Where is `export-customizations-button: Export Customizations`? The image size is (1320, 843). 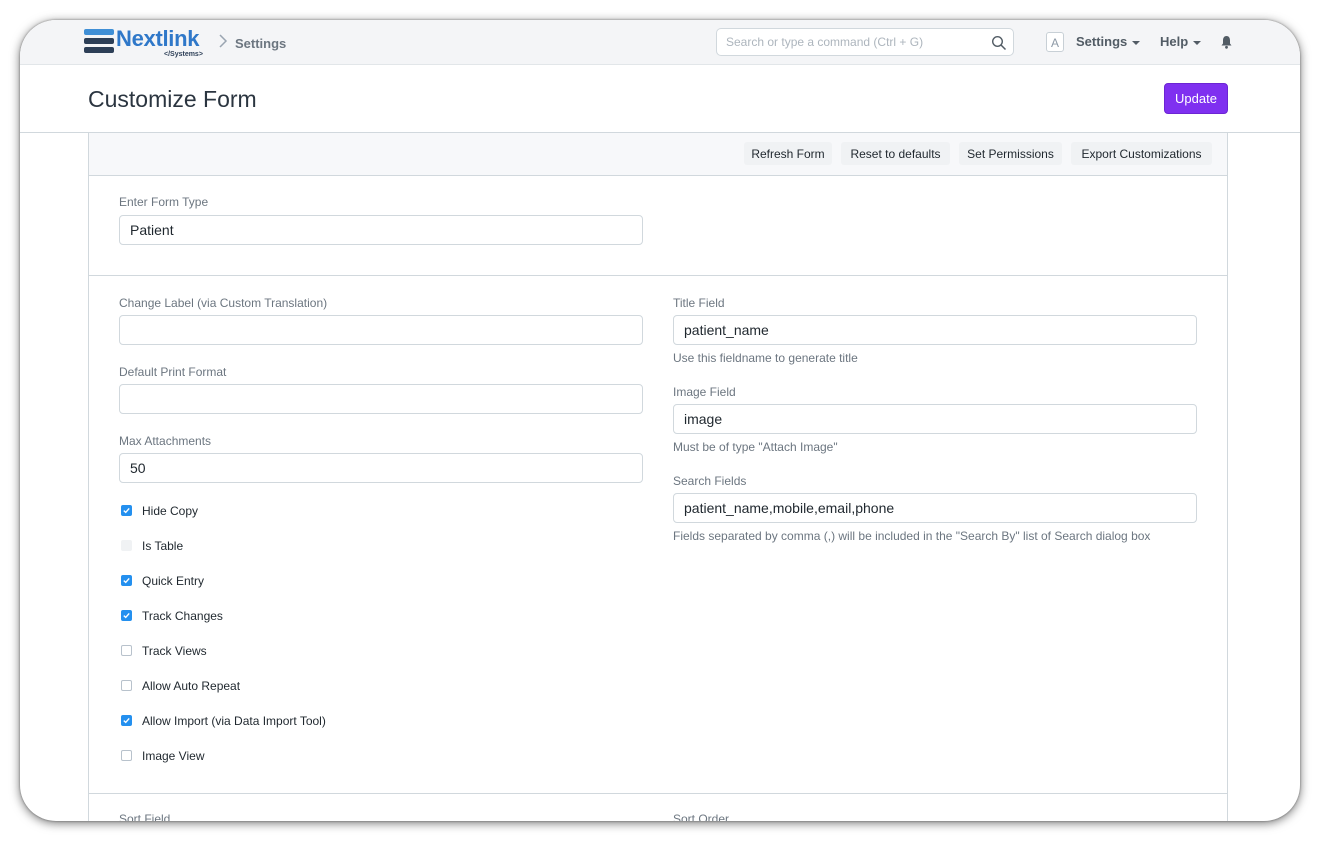
export-customizations-button: Export Customizations is located at coordinates (1141, 153).